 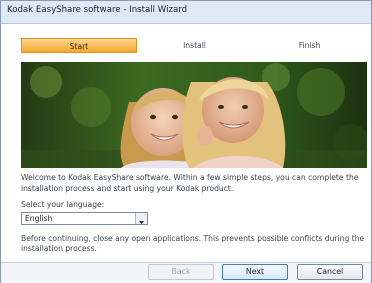 I want to click on wizard-steps: Start Install Finish, so click(x=194, y=45).